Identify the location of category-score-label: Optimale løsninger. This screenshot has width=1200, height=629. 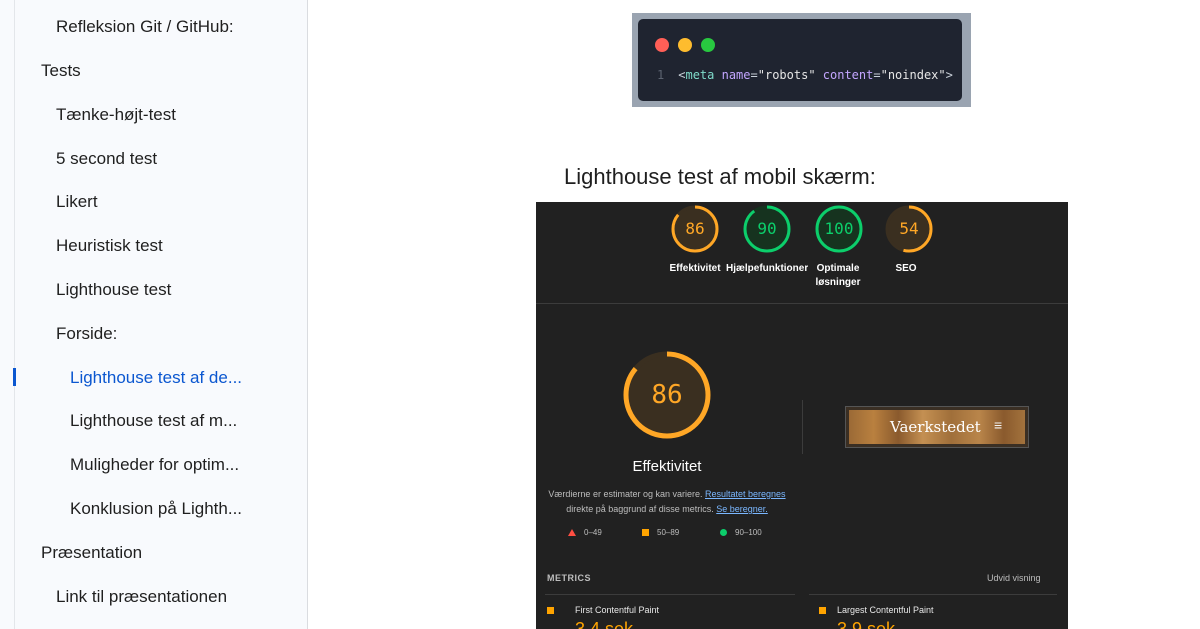
(838, 275).